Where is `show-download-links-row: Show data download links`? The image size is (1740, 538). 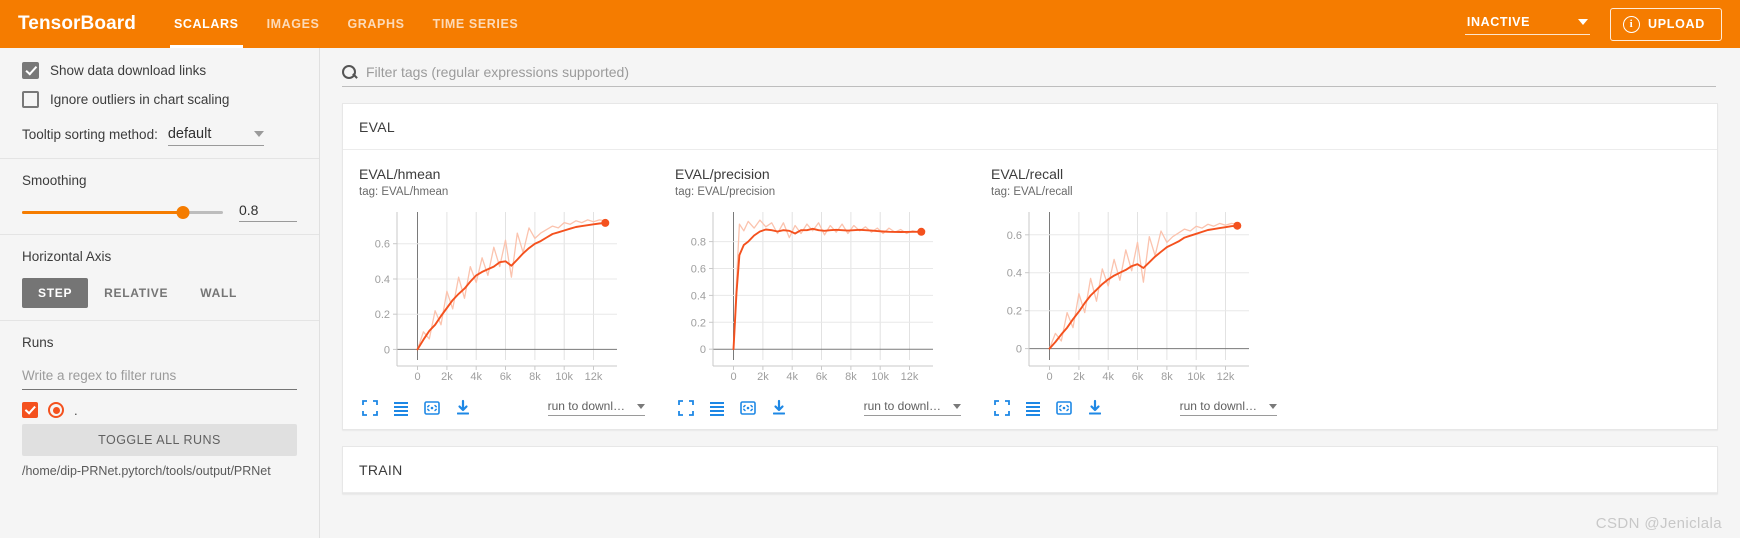 show-download-links-row: Show data download links is located at coordinates (159, 70).